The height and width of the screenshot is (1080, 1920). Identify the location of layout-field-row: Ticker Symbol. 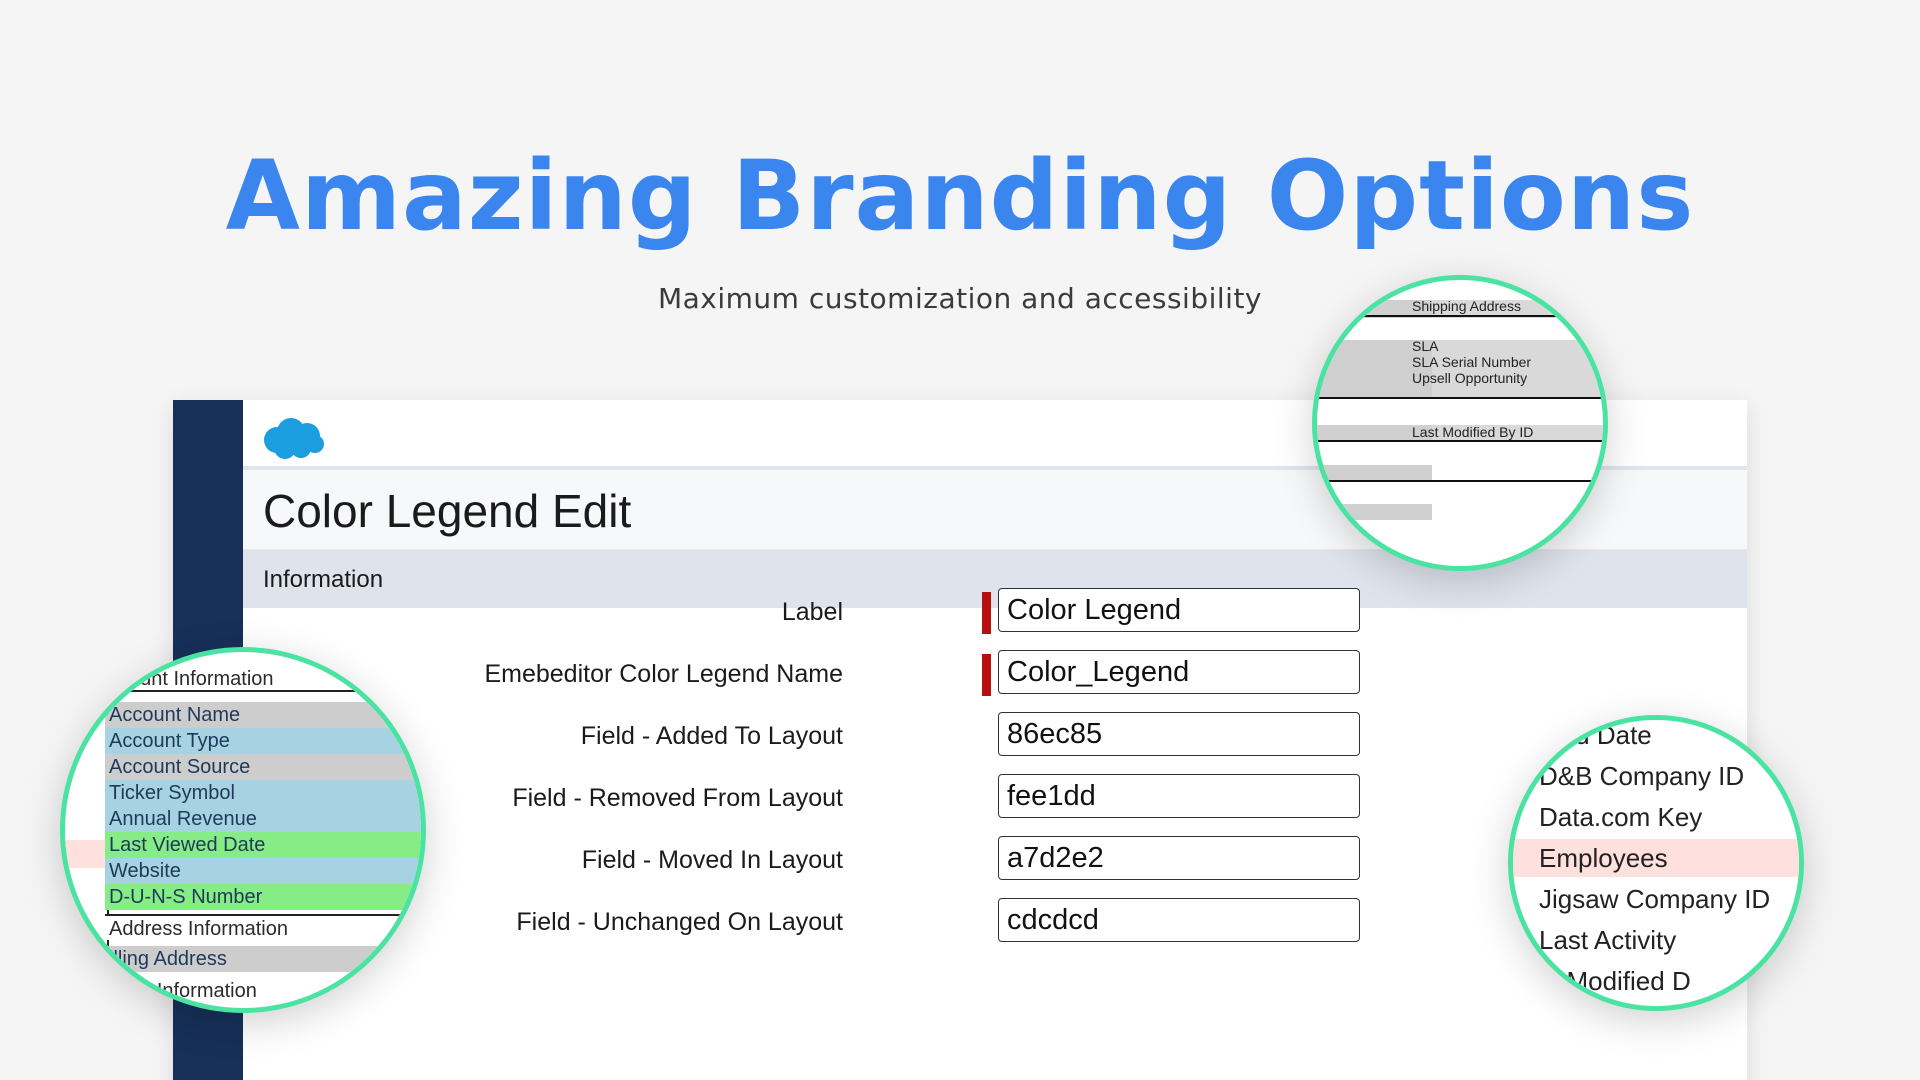
(263, 793).